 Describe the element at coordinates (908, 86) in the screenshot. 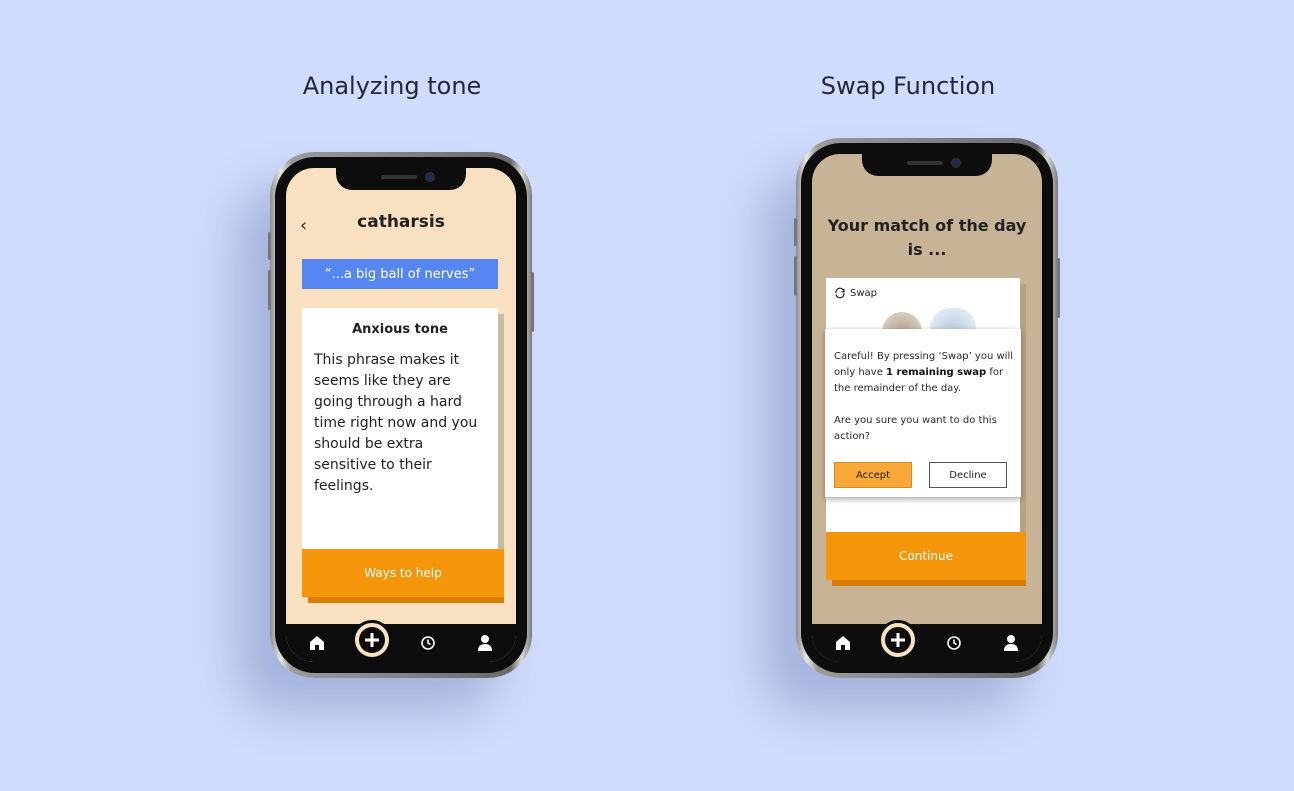

I see `section-heading-swap-function: Swap Function` at that location.